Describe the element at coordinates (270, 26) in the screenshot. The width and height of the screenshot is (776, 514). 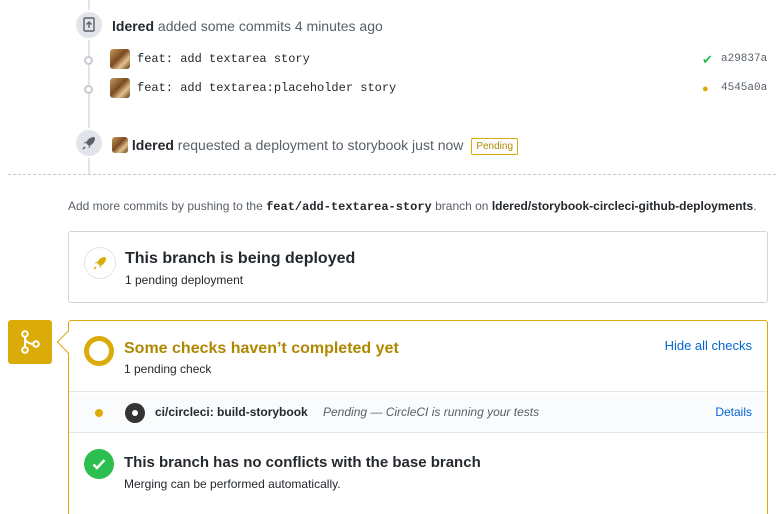
I see `commits-event-description: added some commits 4 minutes ago` at that location.